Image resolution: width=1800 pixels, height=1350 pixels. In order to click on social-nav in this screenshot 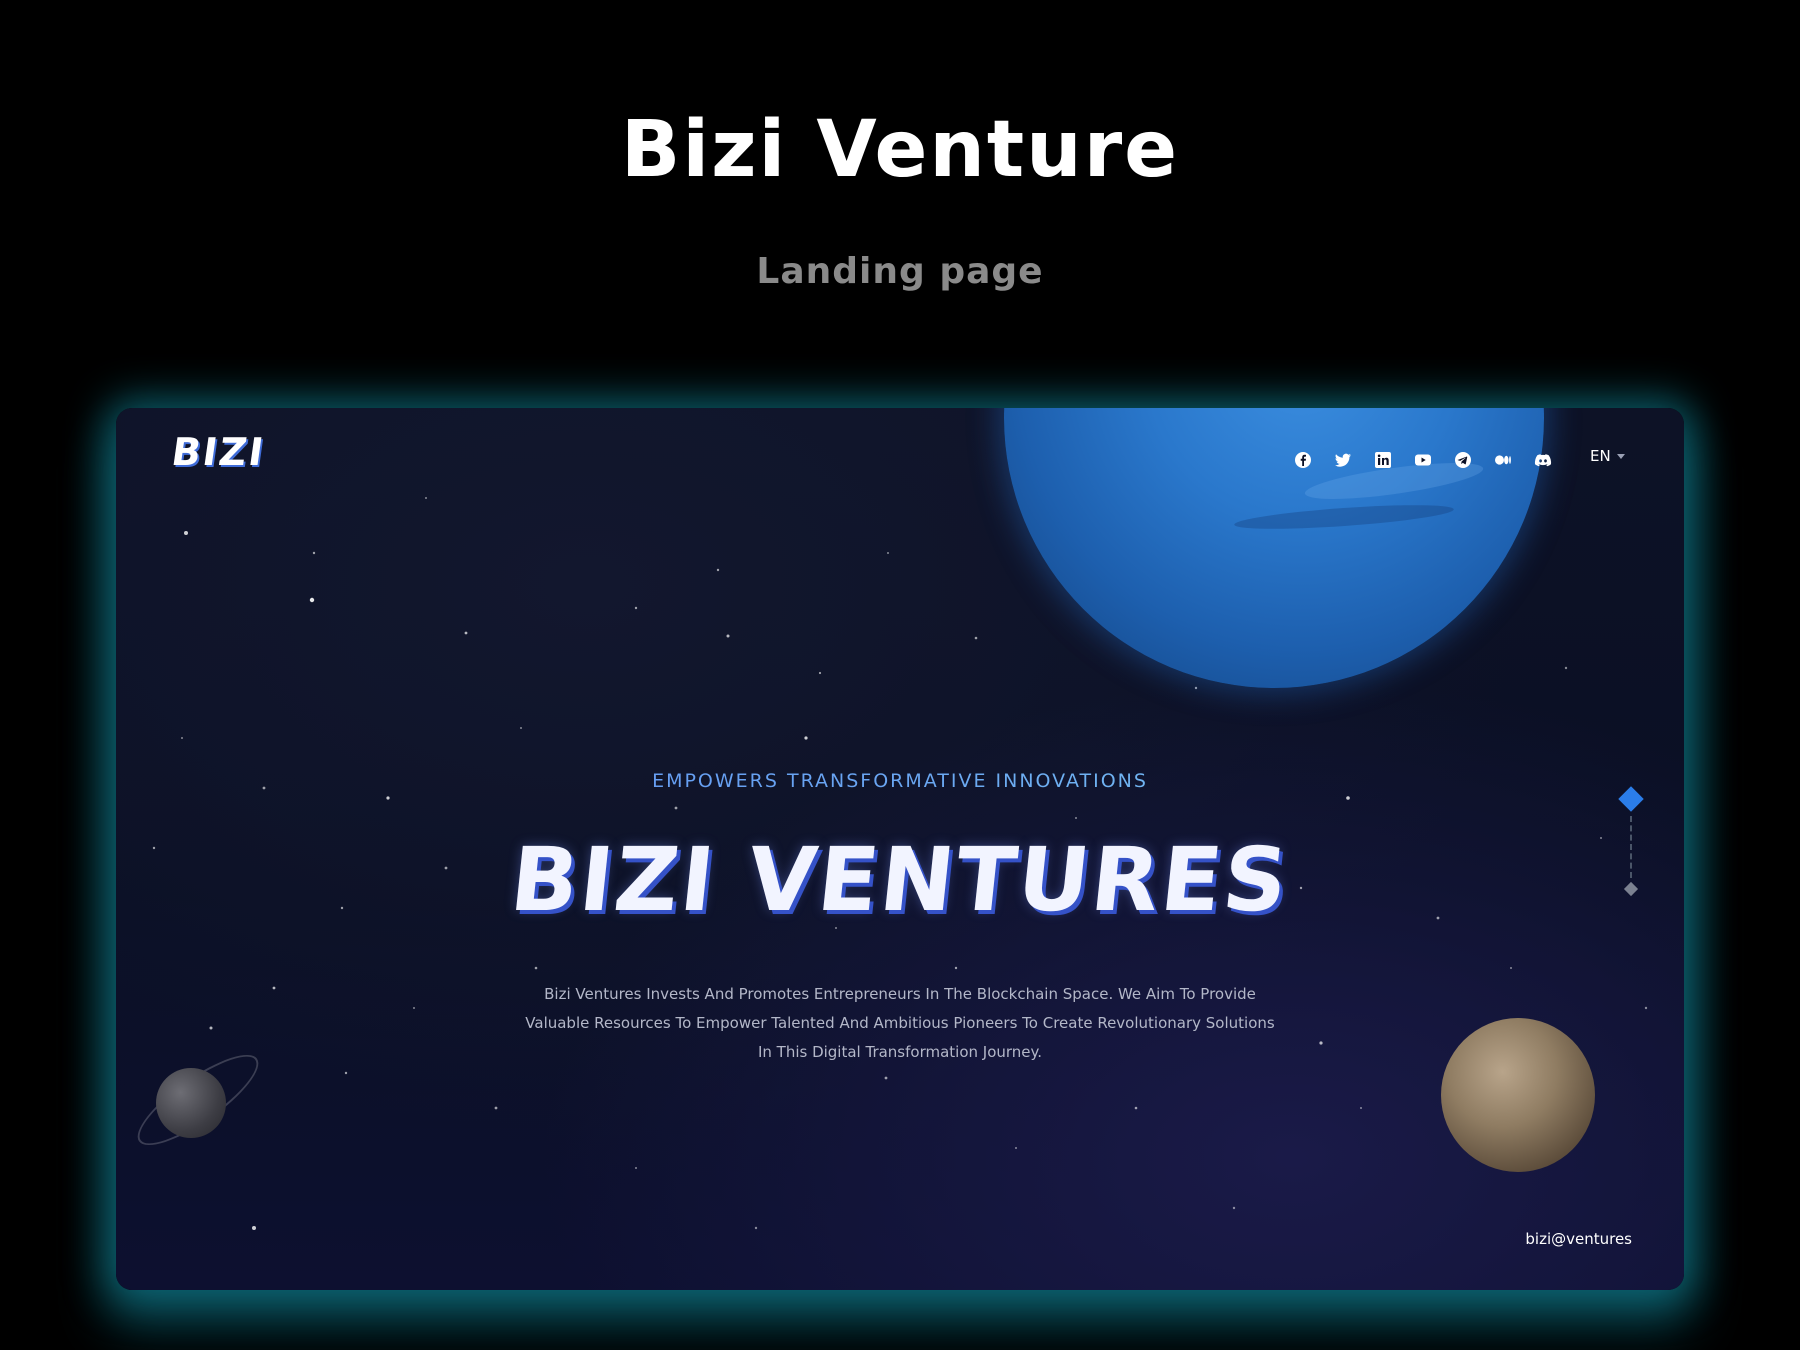, I will do `click(1423, 460)`.